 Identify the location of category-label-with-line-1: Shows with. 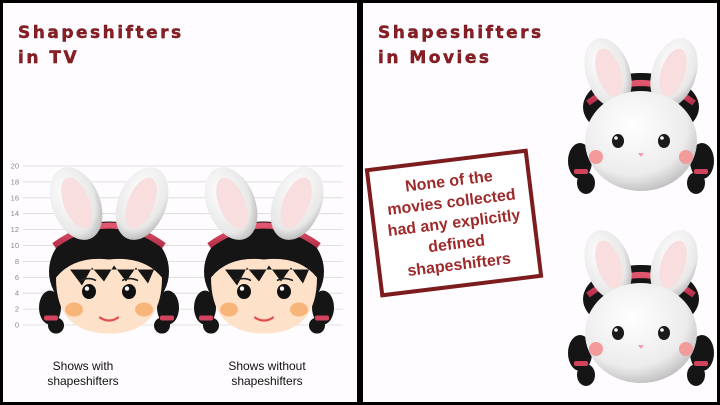
(83, 366).